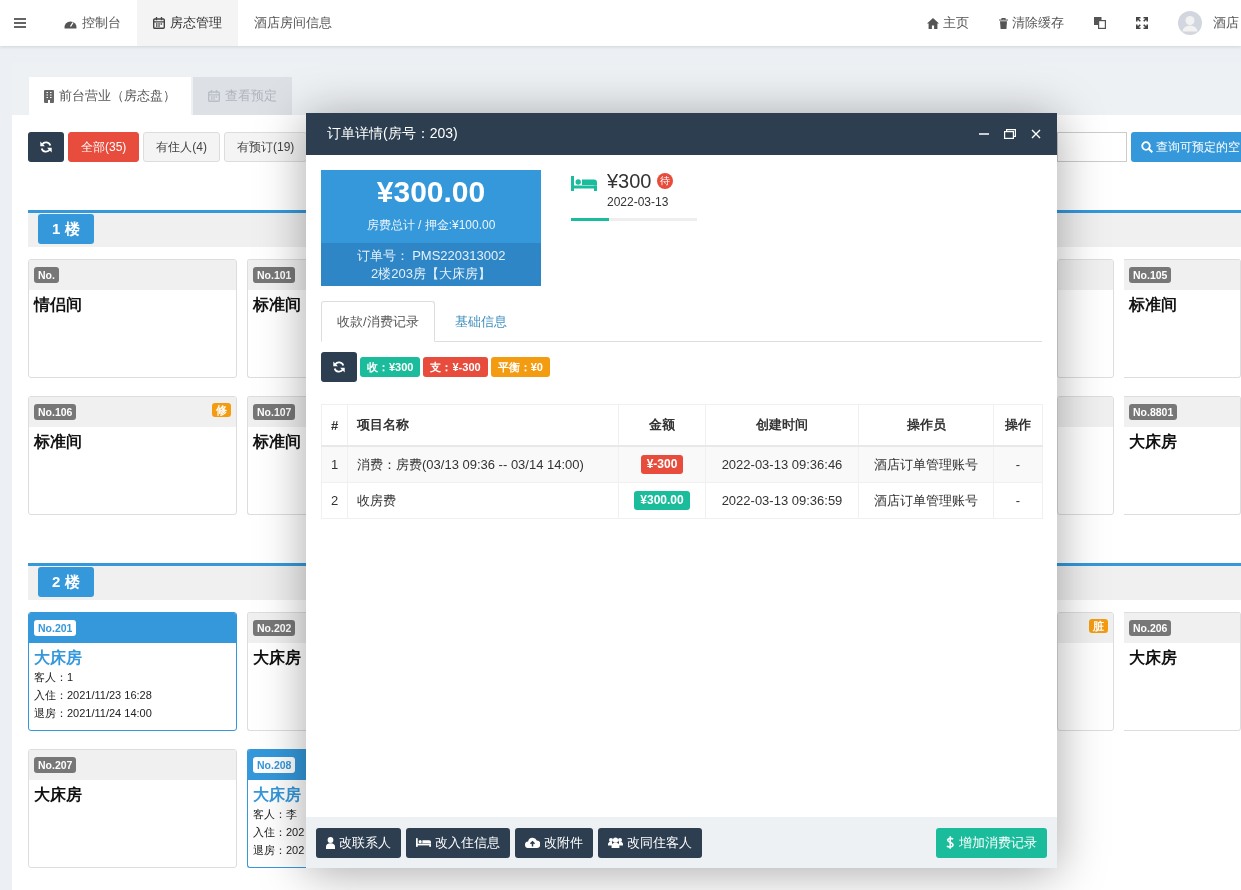 The width and height of the screenshot is (1241, 890). I want to click on order-number: 订单号： PMS220313002, so click(431, 255).